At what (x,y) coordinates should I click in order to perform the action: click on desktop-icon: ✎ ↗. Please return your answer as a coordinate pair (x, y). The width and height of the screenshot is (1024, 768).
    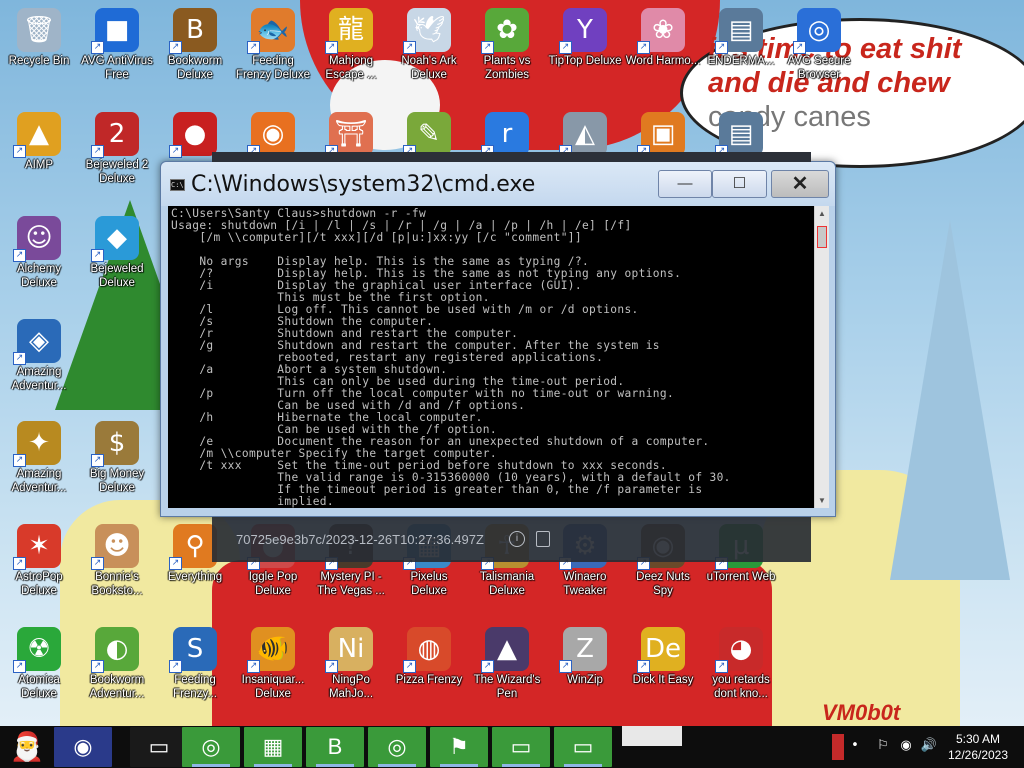
    Looking at the image, I should click on (429, 132).